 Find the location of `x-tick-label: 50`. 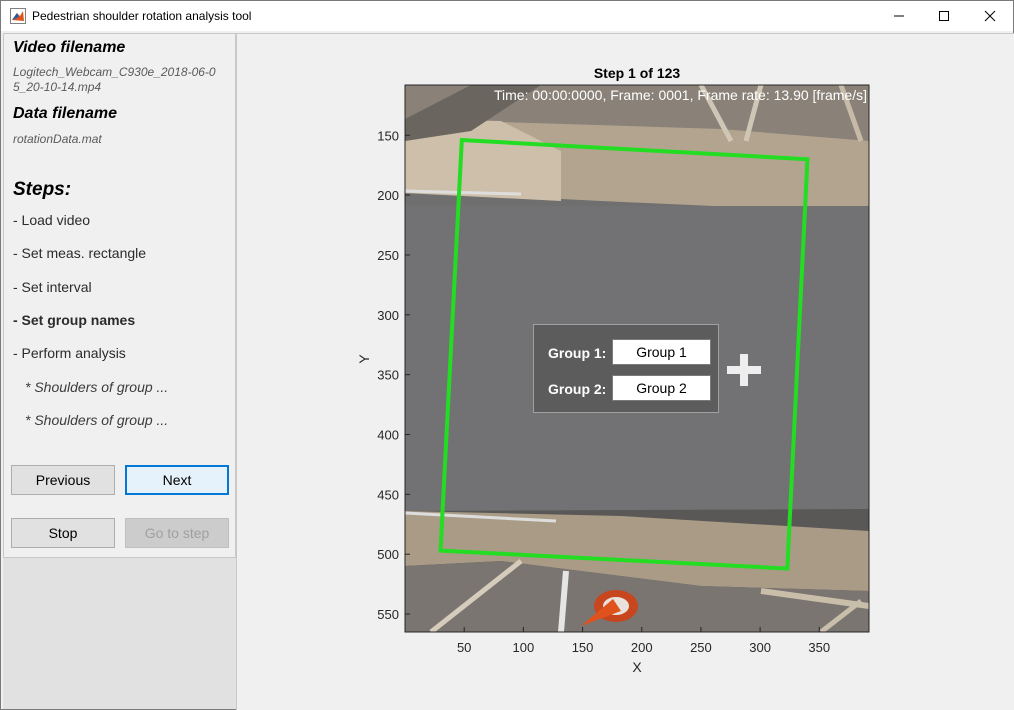

x-tick-label: 50 is located at coordinates (464, 647).